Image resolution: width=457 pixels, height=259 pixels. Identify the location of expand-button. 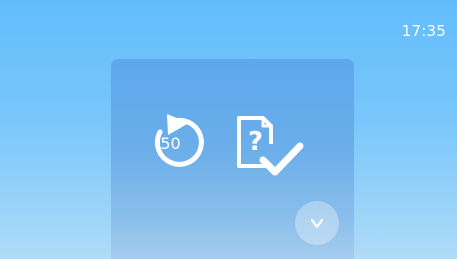
(317, 223).